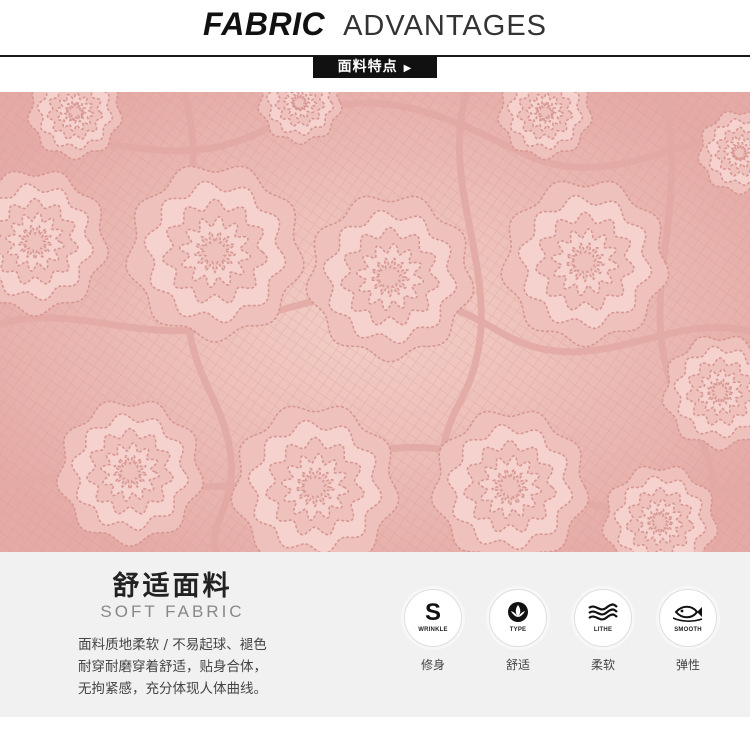 The width and height of the screenshot is (750, 739). I want to click on feature-tag: LITHE, so click(603, 630).